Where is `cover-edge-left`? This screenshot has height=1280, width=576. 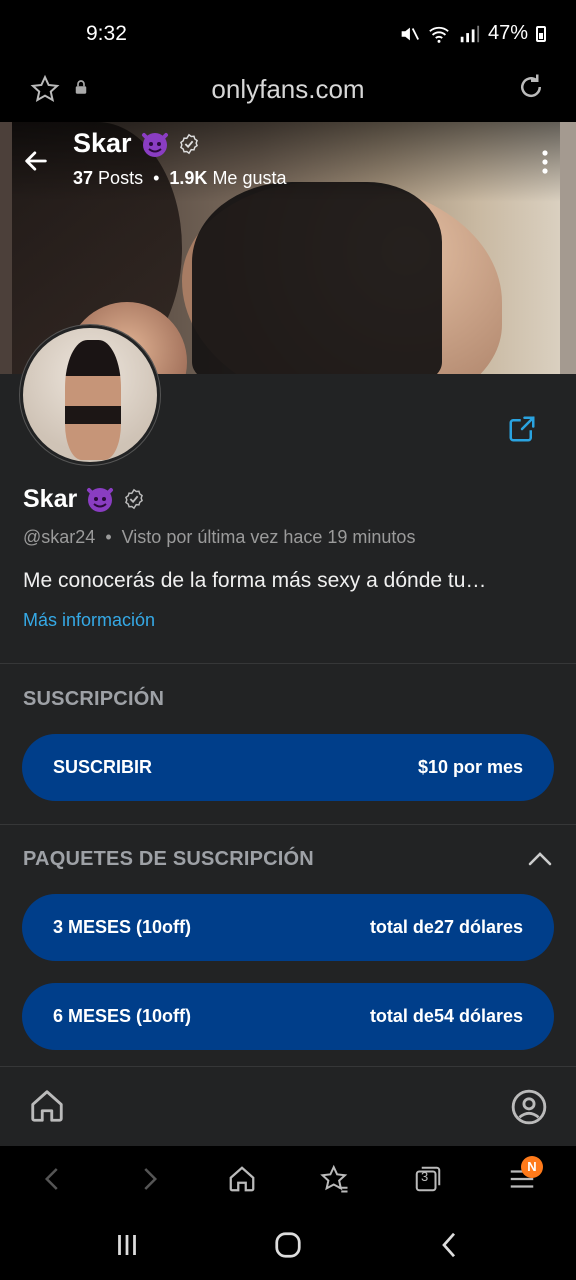 cover-edge-left is located at coordinates (6, 248).